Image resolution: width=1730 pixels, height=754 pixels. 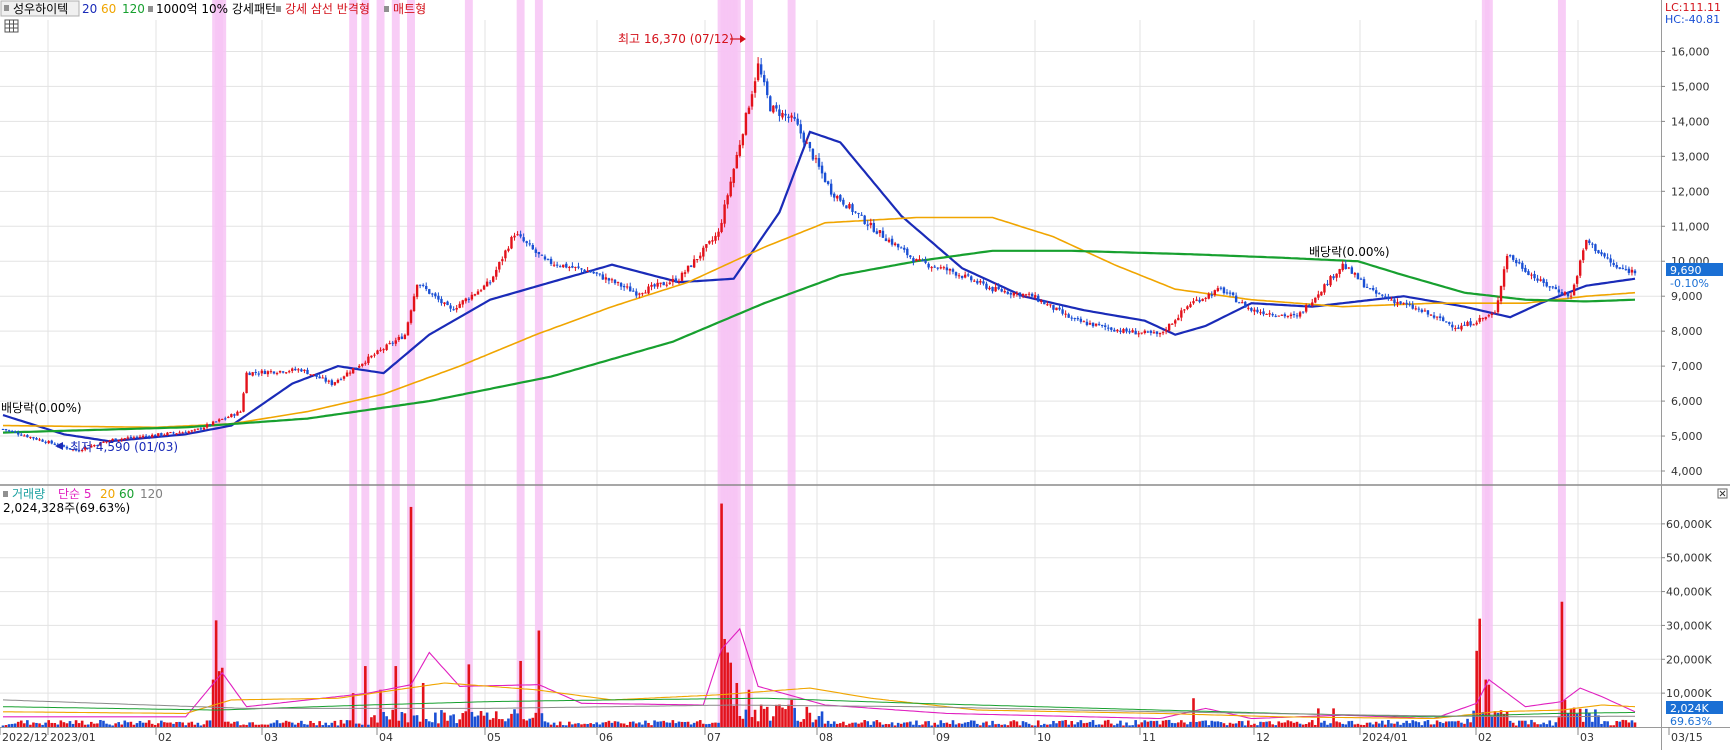 What do you see at coordinates (40, 9) in the screenshot?
I see `stock-name: 성우하이텍` at bounding box center [40, 9].